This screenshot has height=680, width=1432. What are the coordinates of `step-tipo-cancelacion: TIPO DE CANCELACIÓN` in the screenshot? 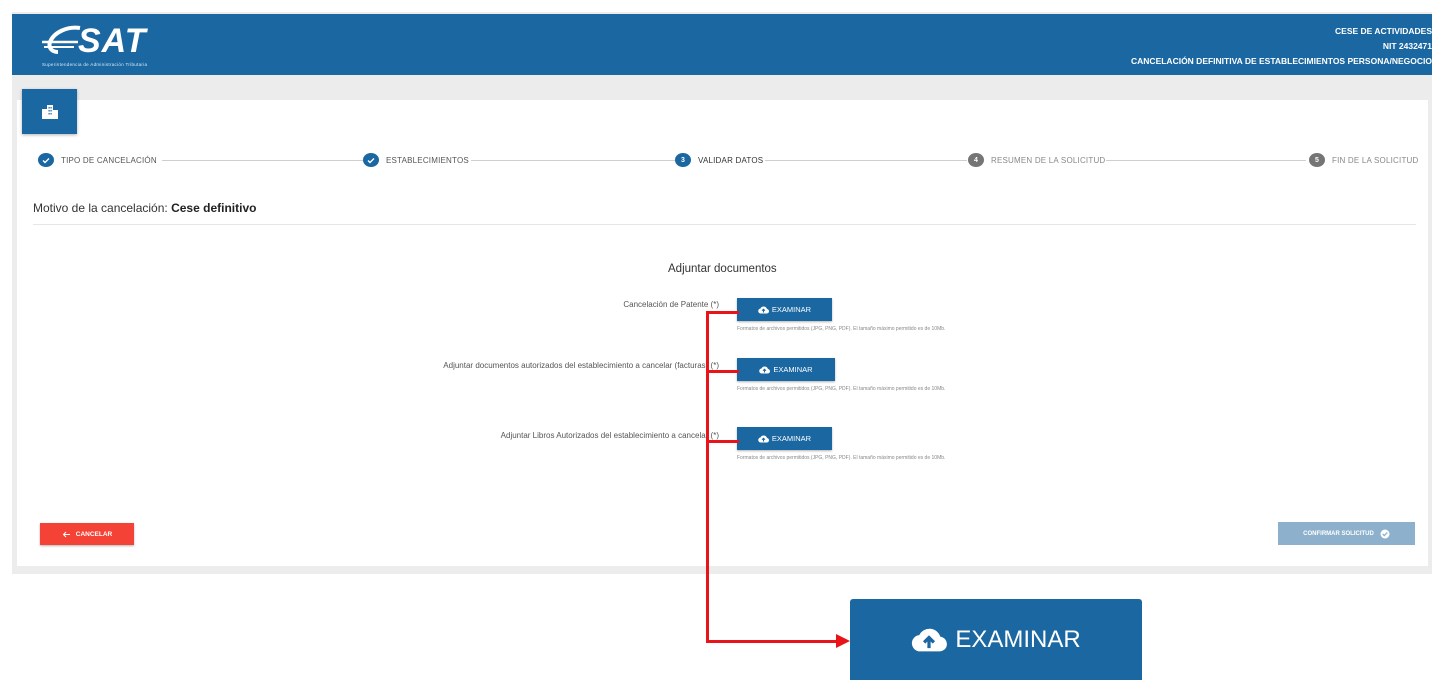 It's located at (97, 160).